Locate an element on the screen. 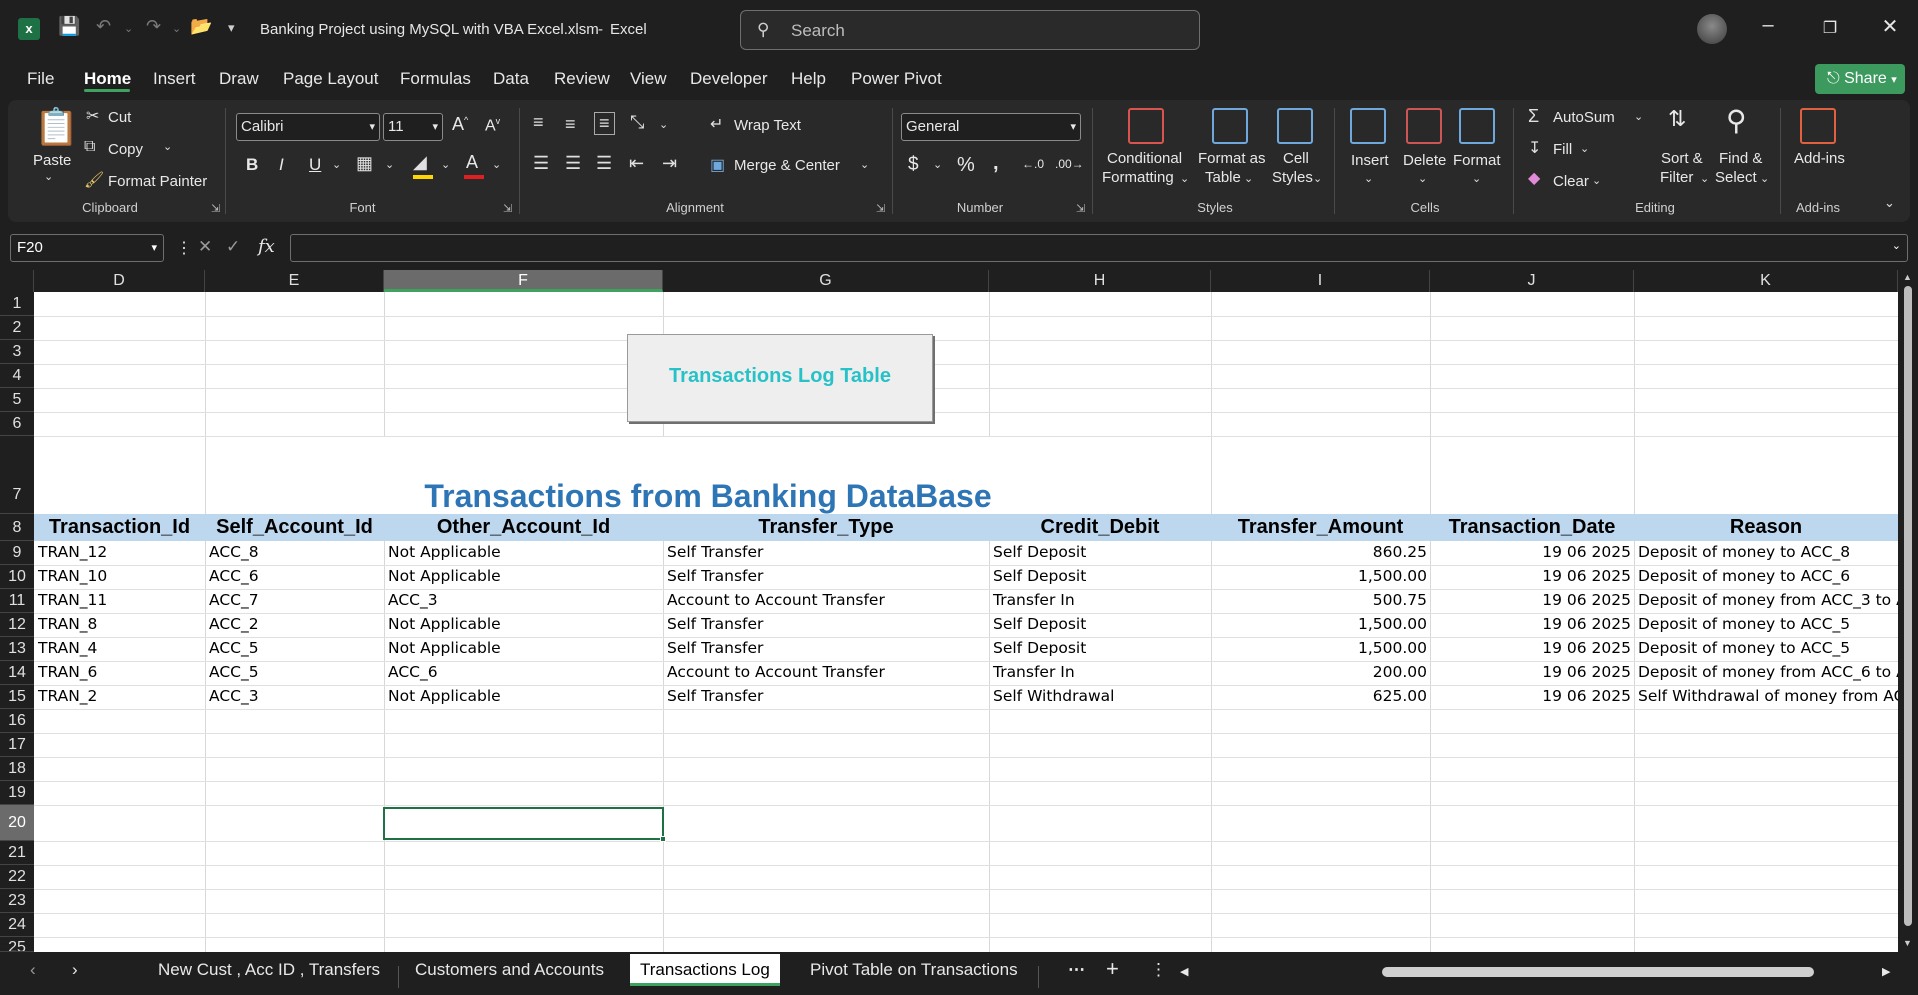  vertical-scroll-thumb is located at coordinates (1908, 606).